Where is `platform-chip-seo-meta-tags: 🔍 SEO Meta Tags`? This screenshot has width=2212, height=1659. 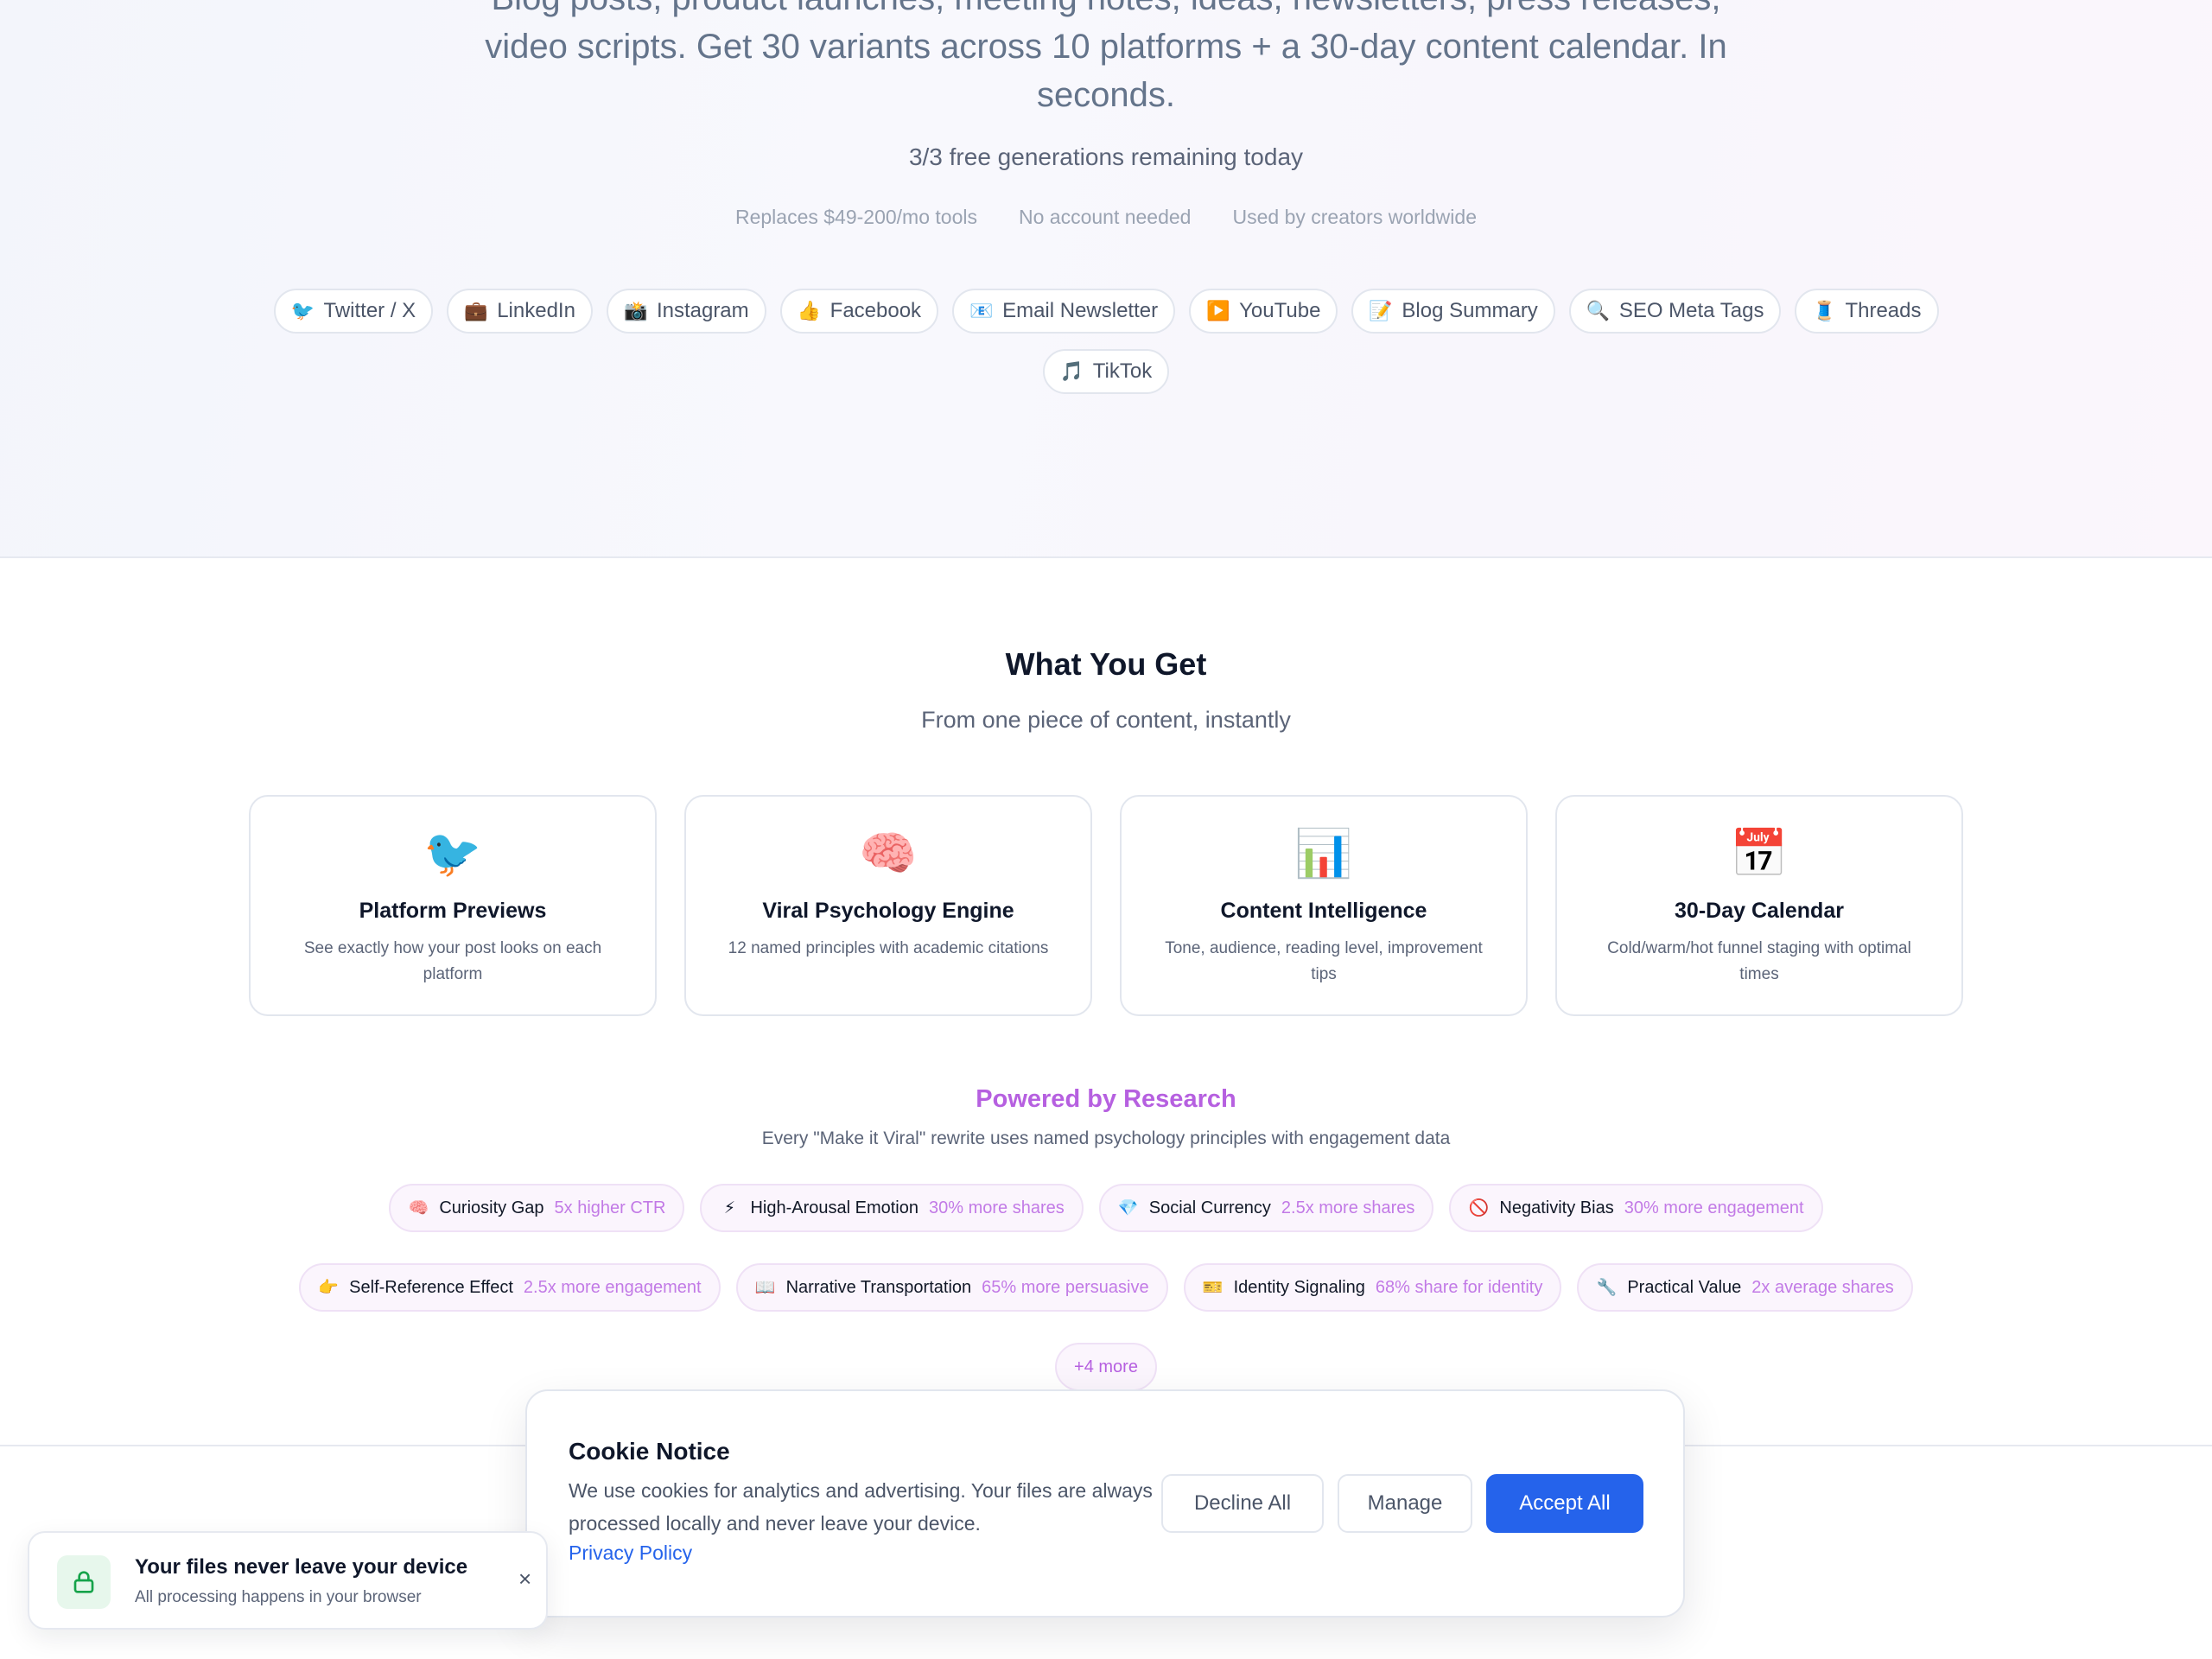 platform-chip-seo-meta-tags: 🔍 SEO Meta Tags is located at coordinates (1675, 311).